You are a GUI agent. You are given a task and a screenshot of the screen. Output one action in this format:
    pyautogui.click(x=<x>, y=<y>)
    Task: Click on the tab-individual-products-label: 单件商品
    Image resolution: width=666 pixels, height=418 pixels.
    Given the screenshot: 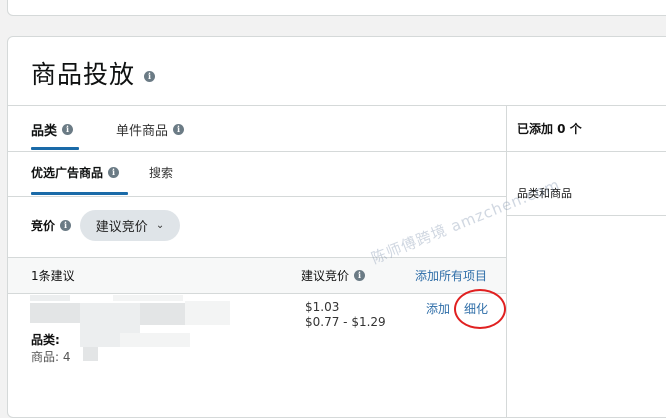 What is the action you would take?
    pyautogui.click(x=142, y=131)
    